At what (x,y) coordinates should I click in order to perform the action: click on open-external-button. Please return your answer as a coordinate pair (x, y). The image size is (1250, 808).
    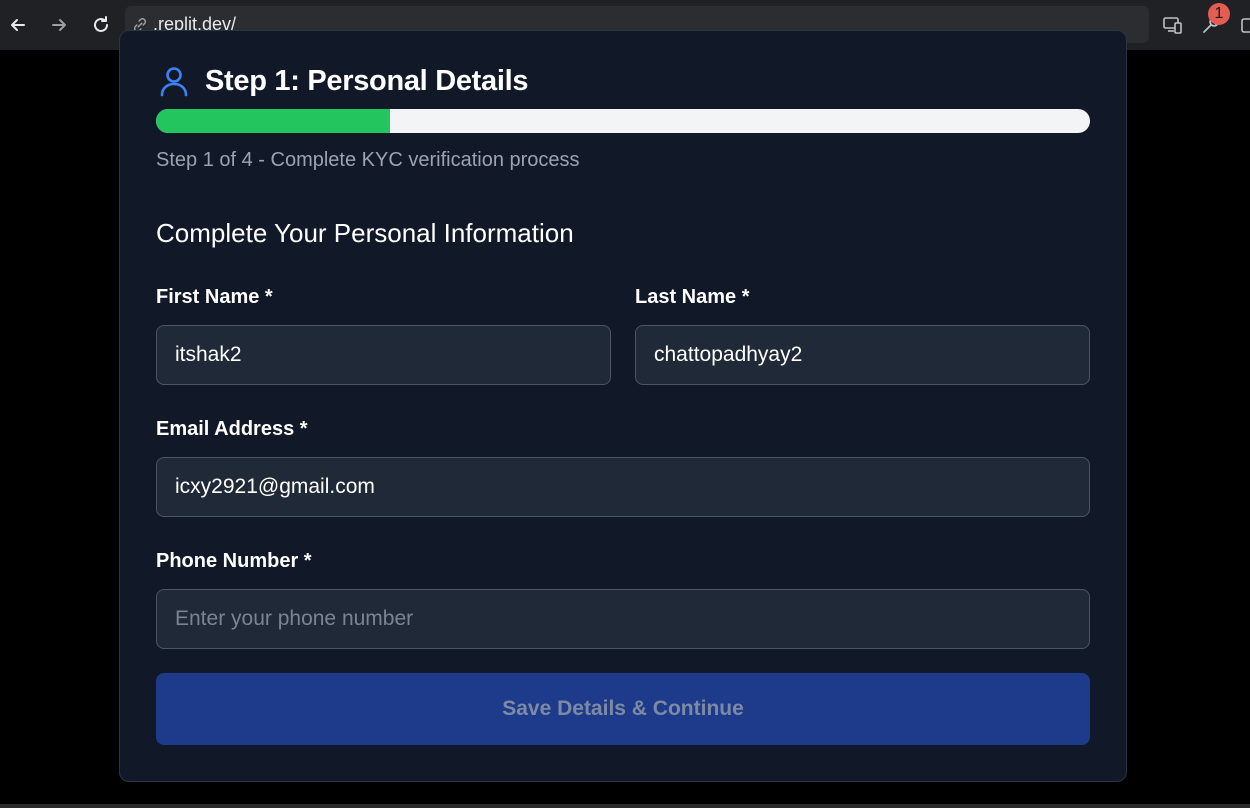
    Looking at the image, I should click on (1244, 25).